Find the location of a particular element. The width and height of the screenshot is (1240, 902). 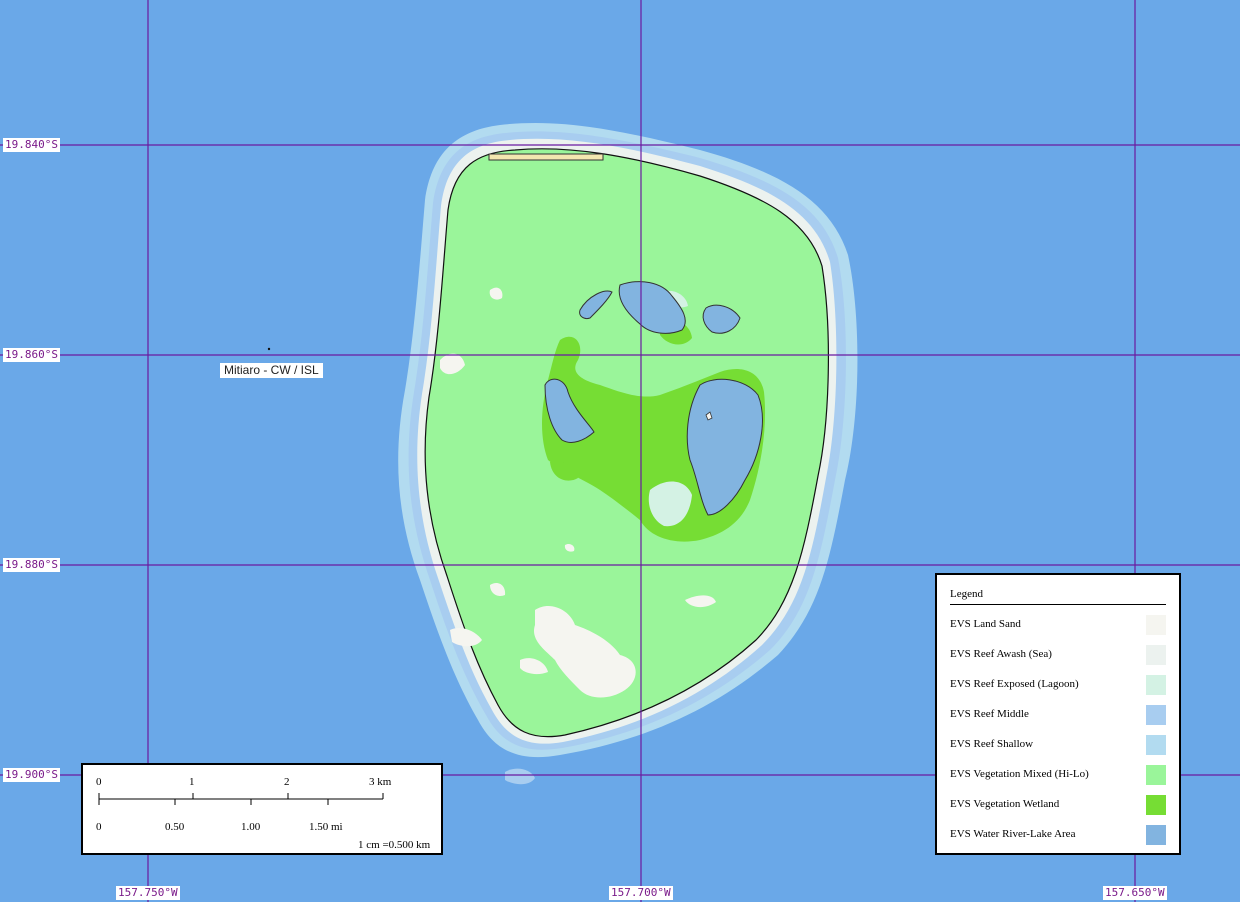

legend-item-label: EVS Reef Awash (Sea) is located at coordinates (1001, 654).